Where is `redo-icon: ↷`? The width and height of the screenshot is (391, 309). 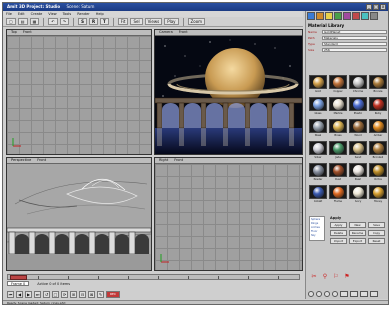 redo-icon: ↷ is located at coordinates (64, 21).